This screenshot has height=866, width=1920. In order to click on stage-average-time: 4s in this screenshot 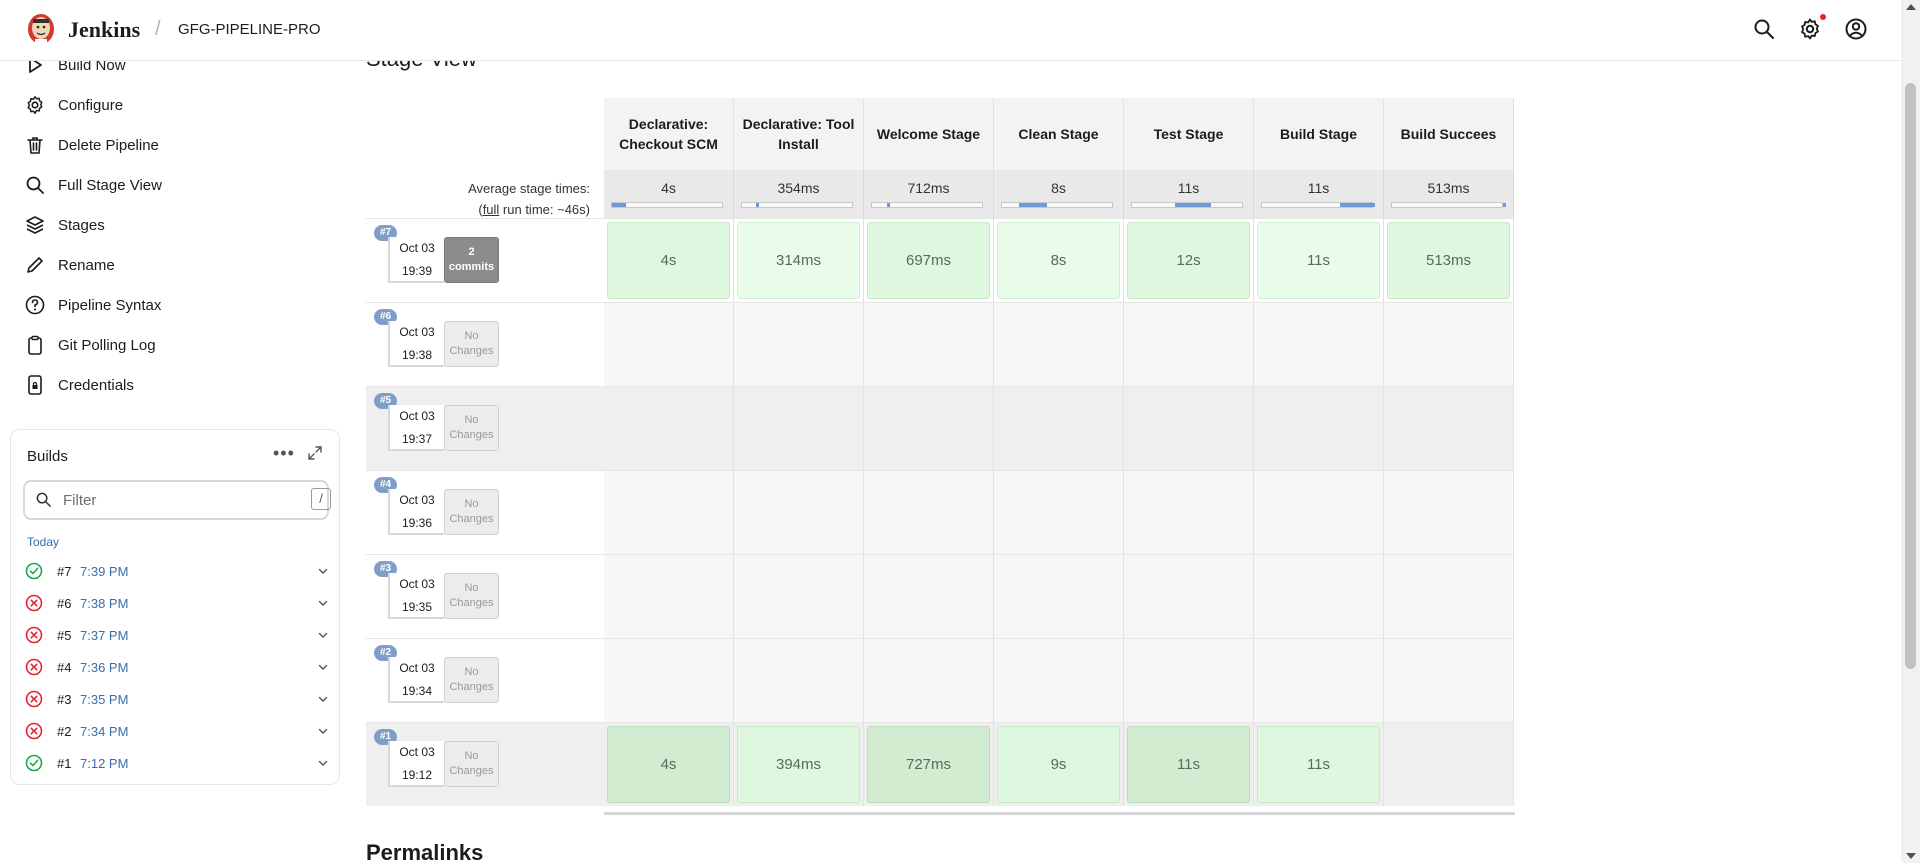, I will do `click(669, 194)`.